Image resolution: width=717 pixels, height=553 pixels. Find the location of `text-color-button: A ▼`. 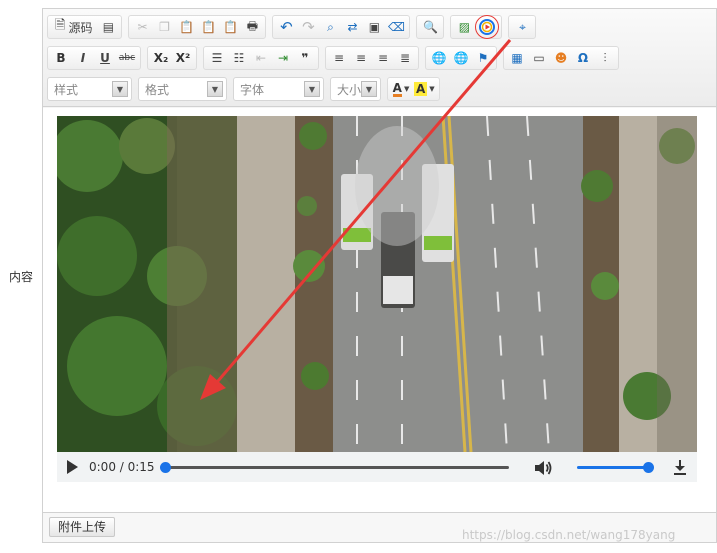

text-color-button: A ▼ is located at coordinates (401, 89).